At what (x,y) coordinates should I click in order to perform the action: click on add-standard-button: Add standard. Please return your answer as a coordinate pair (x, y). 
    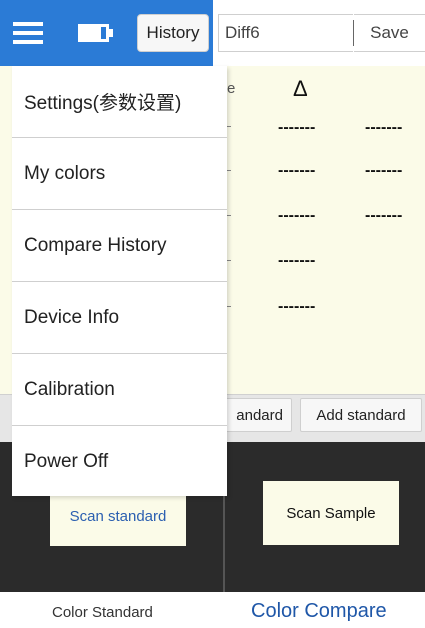
    Looking at the image, I should click on (361, 415).